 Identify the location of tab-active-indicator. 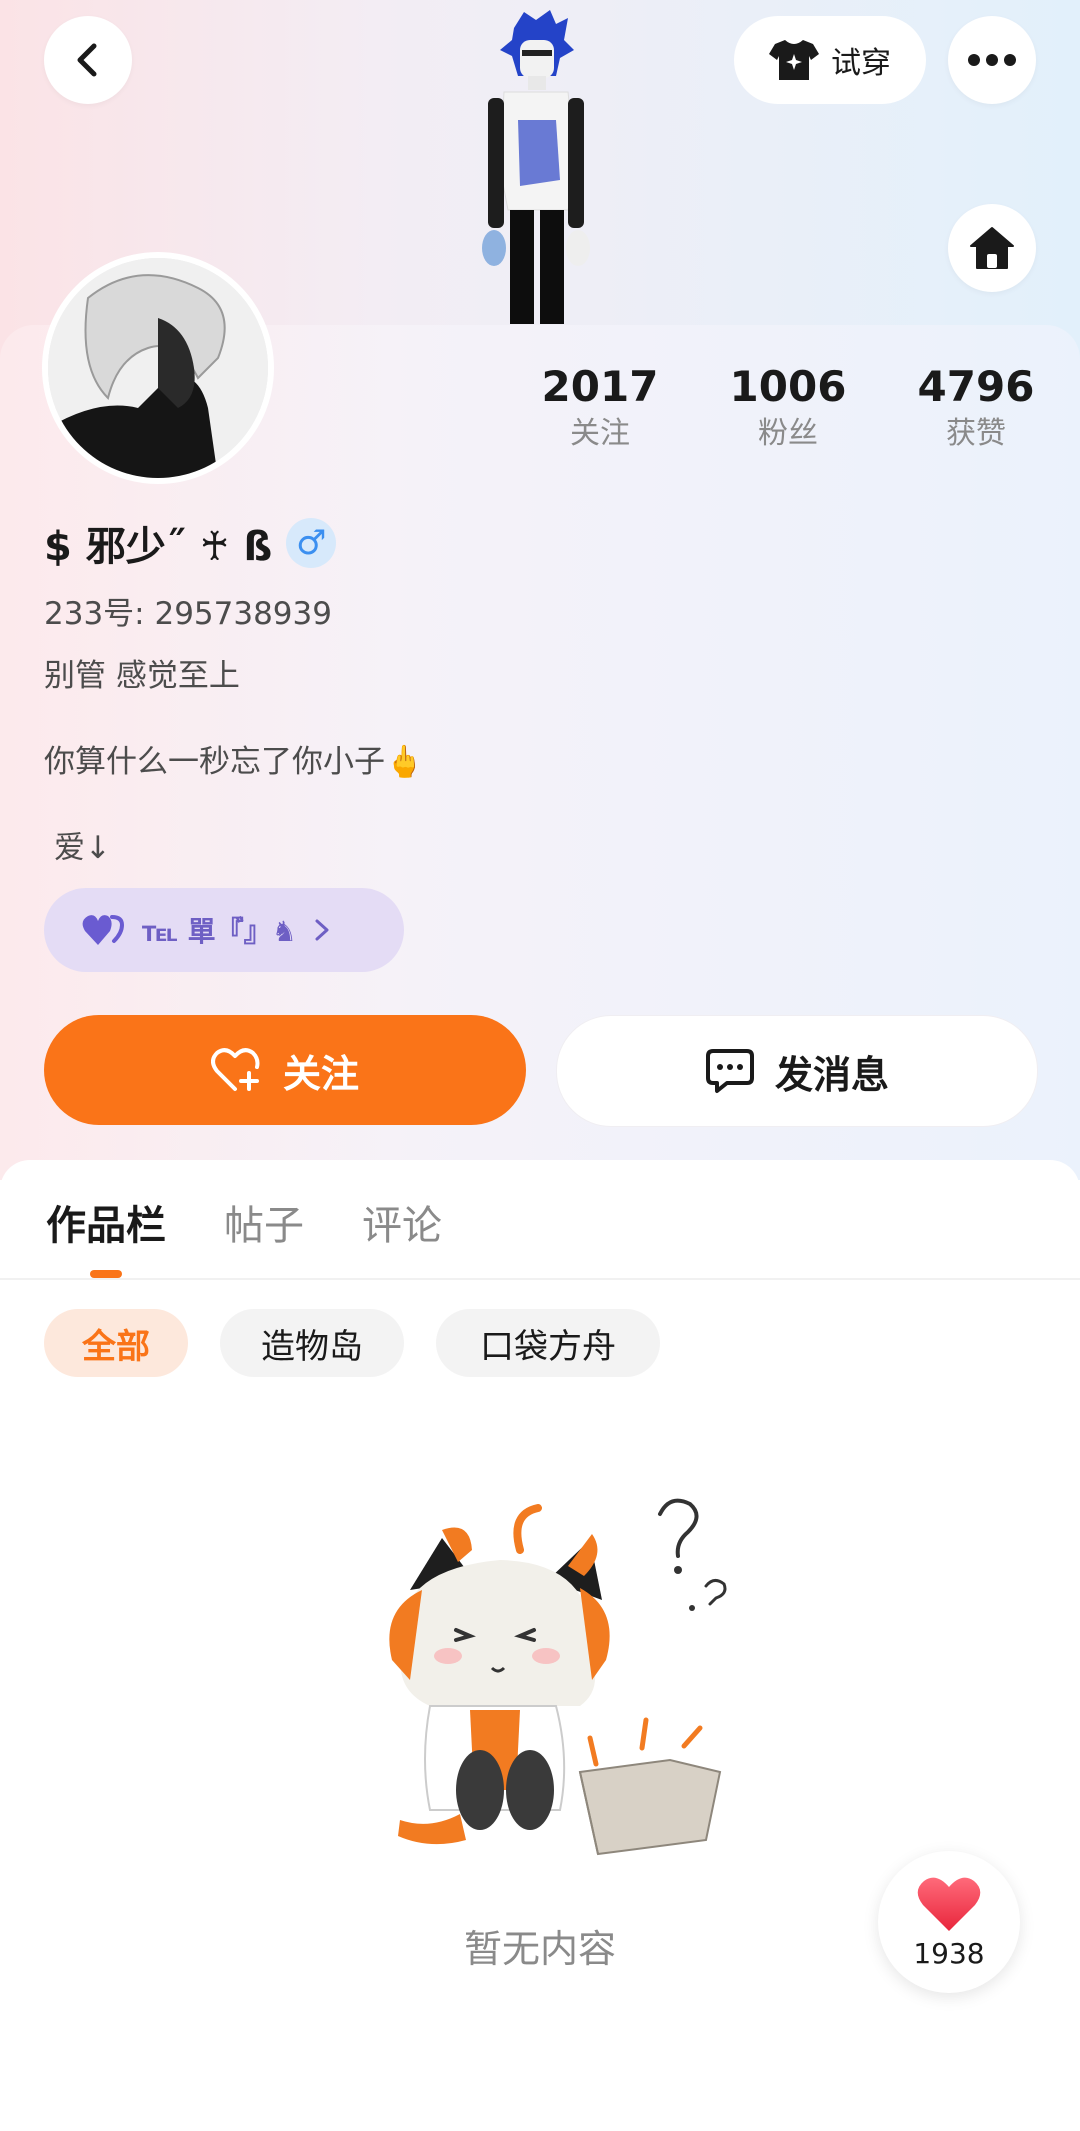
(106, 1274).